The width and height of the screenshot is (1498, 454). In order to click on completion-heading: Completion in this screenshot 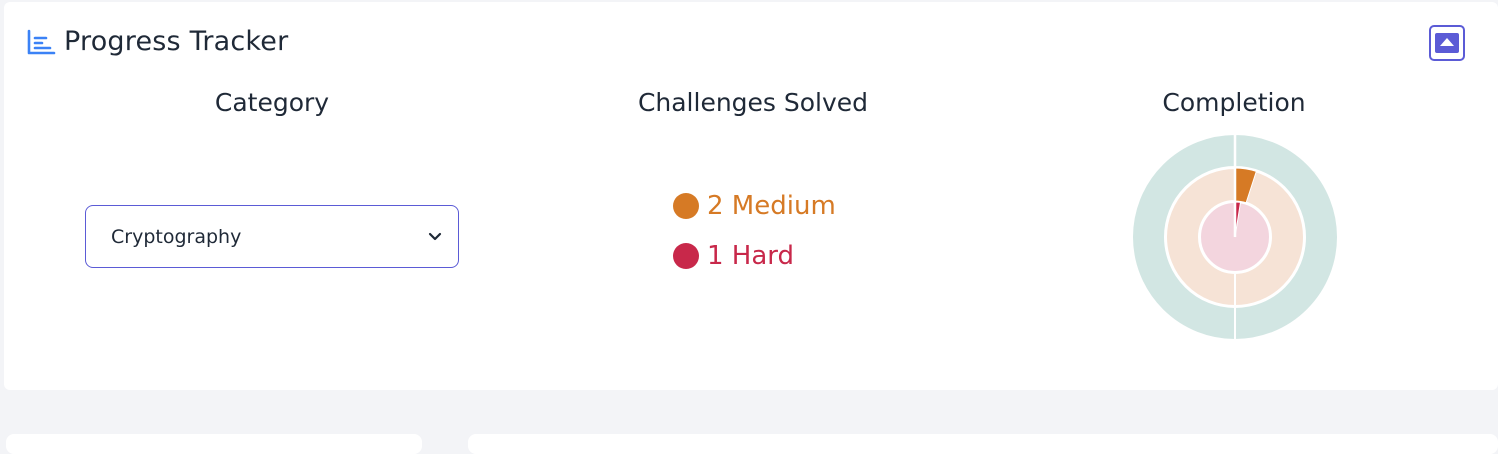, I will do `click(1234, 102)`.